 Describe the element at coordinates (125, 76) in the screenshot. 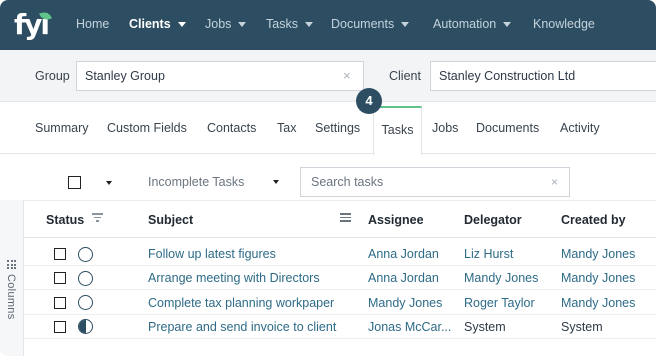

I see `group-value: Stanley Group` at that location.